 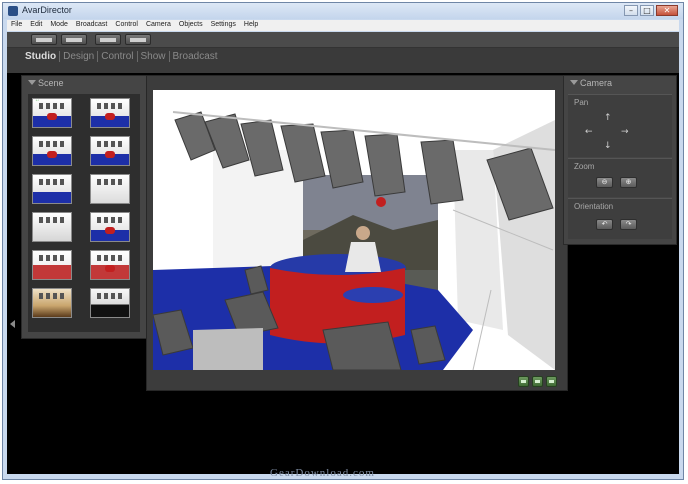 What do you see at coordinates (596, 83) in the screenshot?
I see `camera-panel-title: Camera` at bounding box center [596, 83].